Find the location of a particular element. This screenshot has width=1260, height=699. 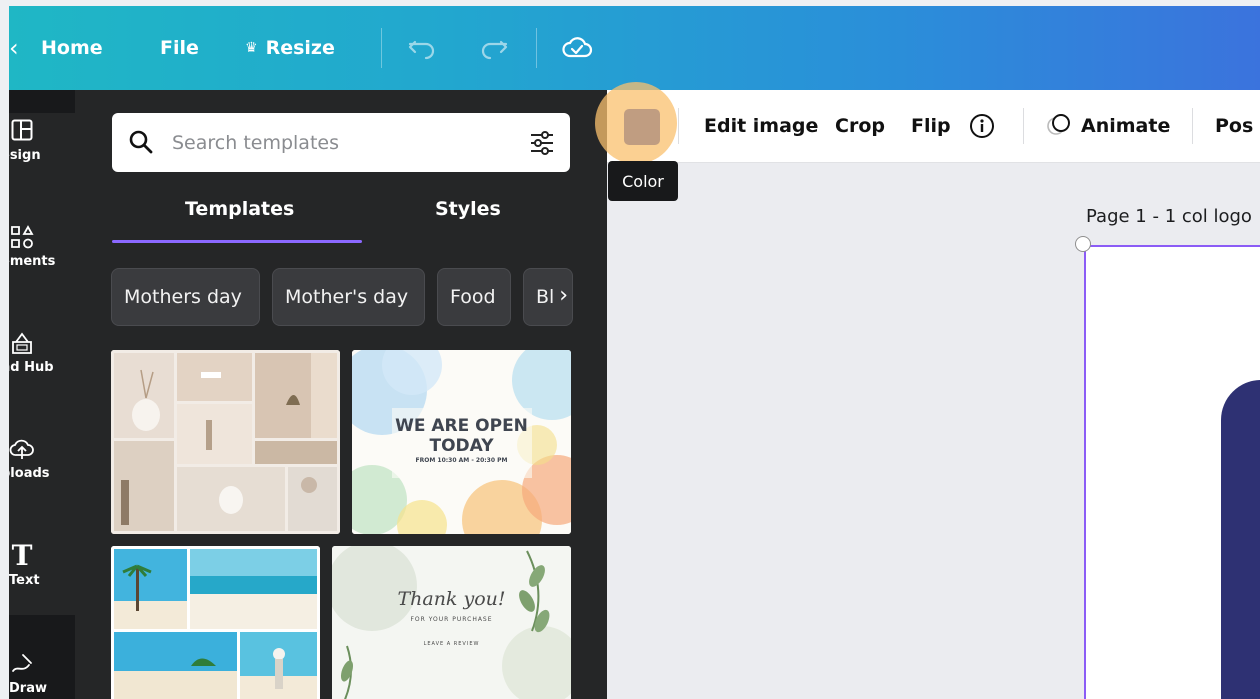

cloud-saved-icon is located at coordinates (577, 48).